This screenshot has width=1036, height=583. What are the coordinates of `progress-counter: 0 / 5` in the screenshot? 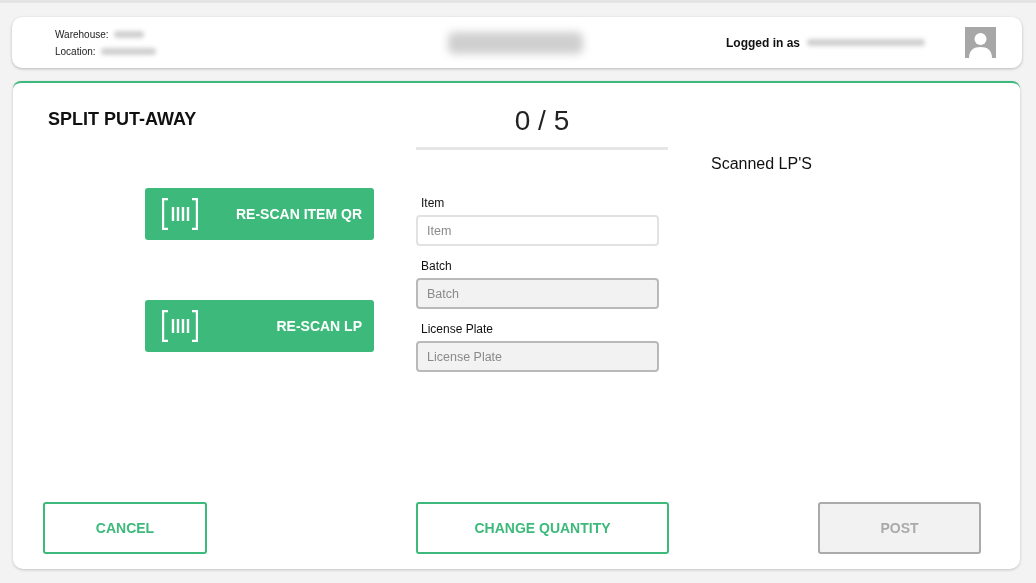 It's located at (542, 127).